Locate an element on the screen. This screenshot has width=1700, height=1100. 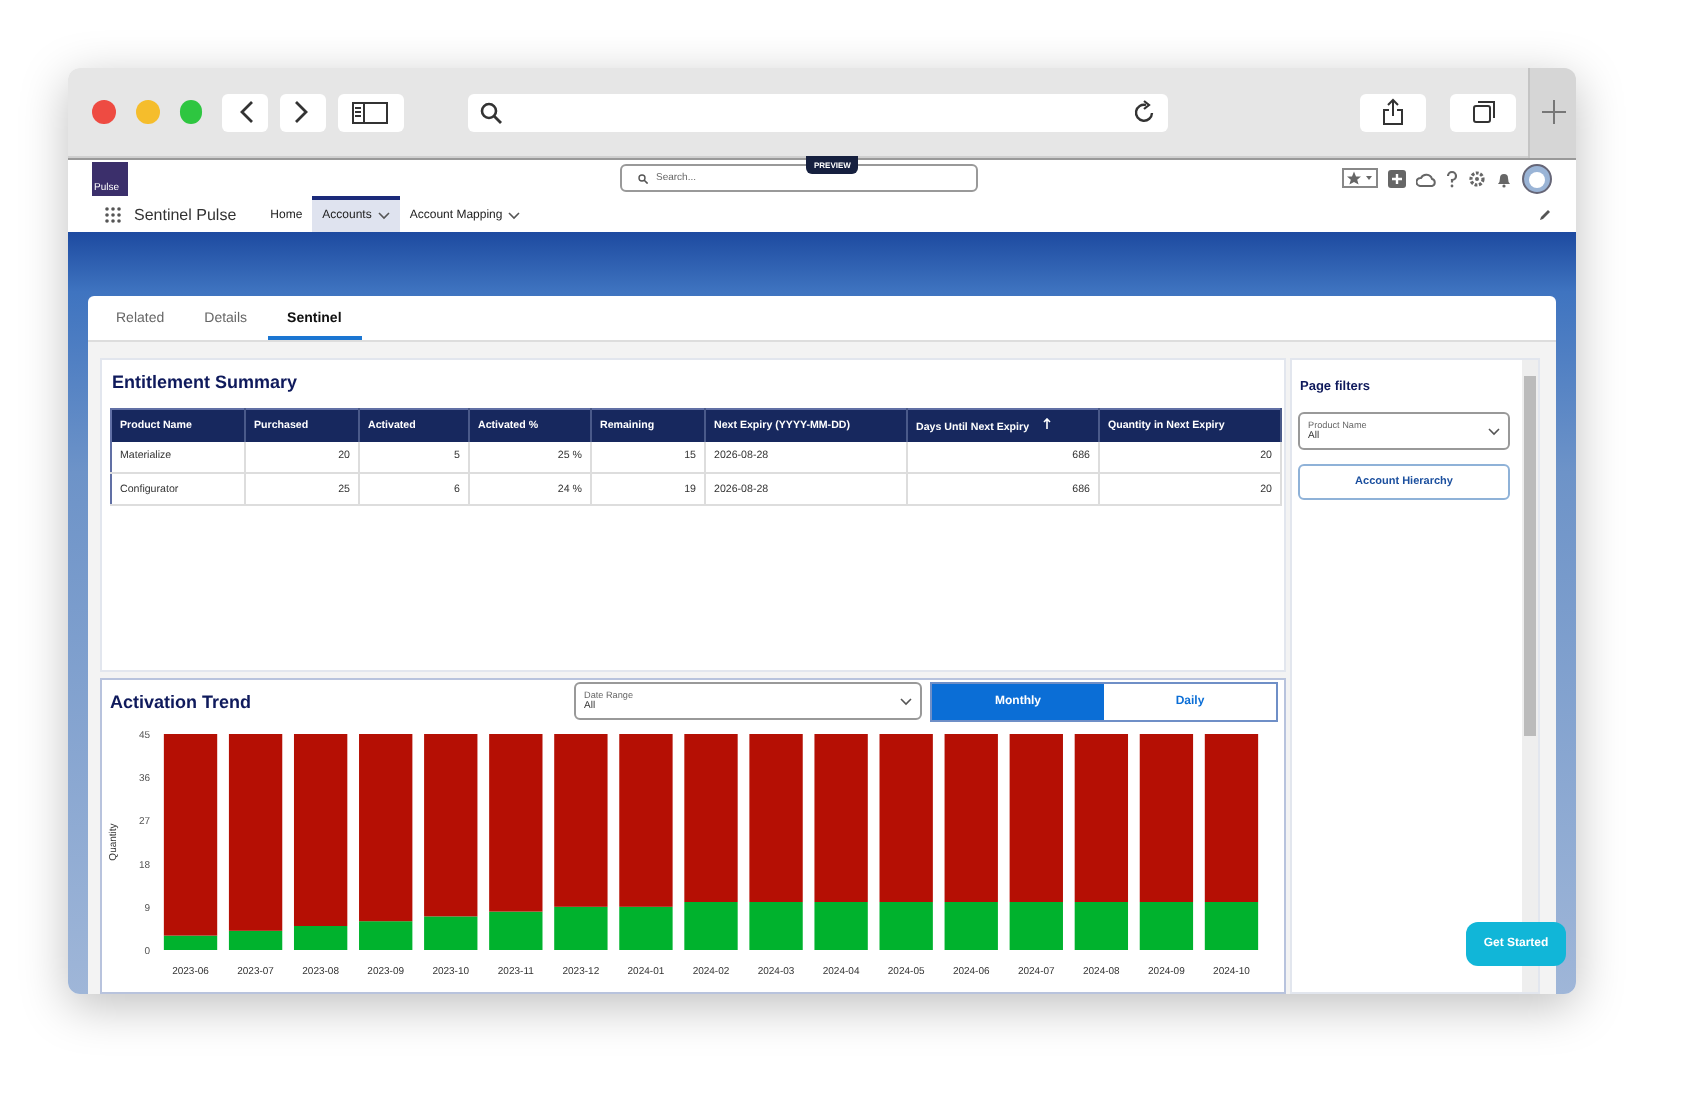
settings-icon is located at coordinates (1477, 178).